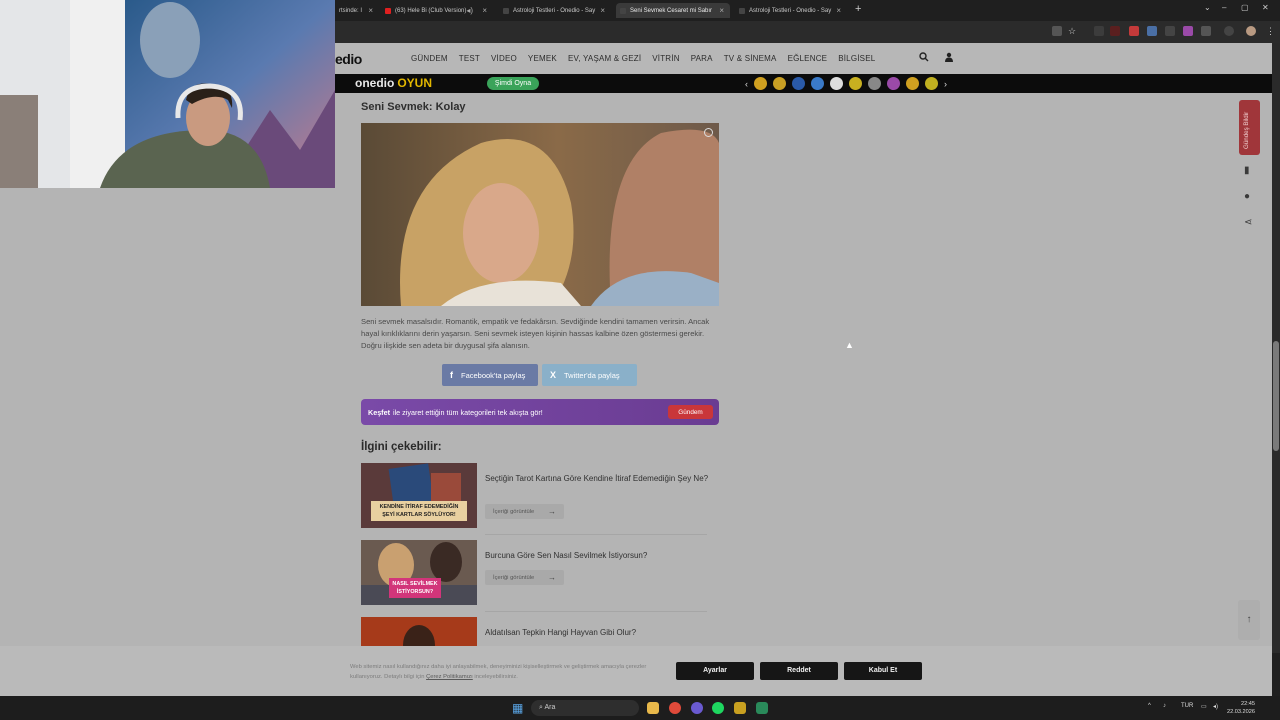 Image resolution: width=1280 pixels, height=720 pixels. What do you see at coordinates (1247, 196) in the screenshot?
I see `comments-icon: ●` at bounding box center [1247, 196].